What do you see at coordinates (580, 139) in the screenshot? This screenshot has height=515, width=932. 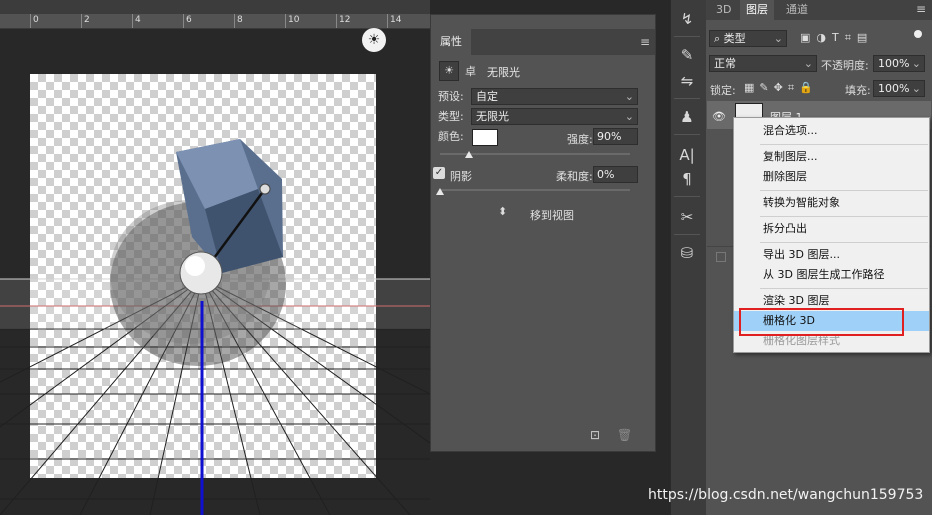 I see `intensity-label: 强度:` at bounding box center [580, 139].